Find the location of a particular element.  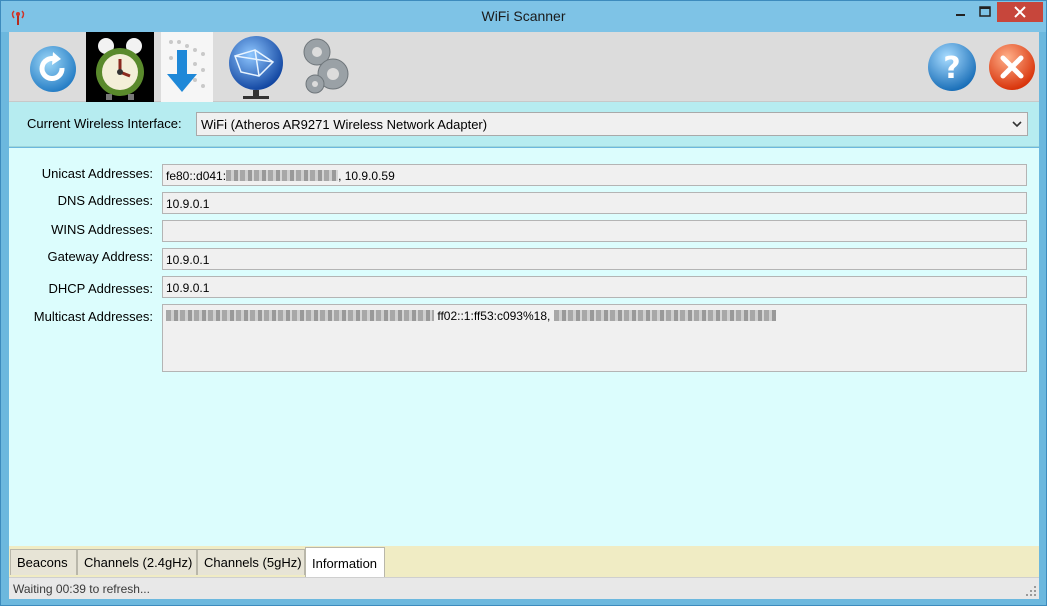

unicast-suffix: , 10.9.0.59 is located at coordinates (366, 176).